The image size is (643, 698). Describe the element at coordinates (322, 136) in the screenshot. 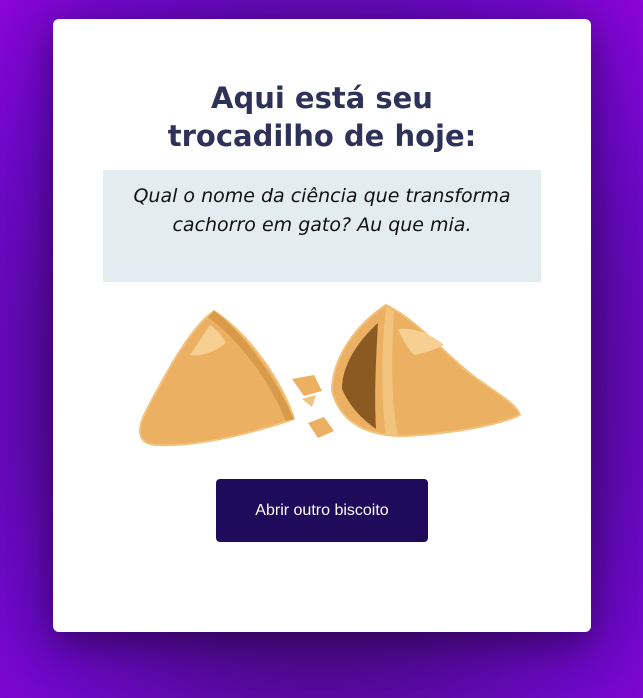

I see `title-line-2: trocadilho de hoje:` at that location.